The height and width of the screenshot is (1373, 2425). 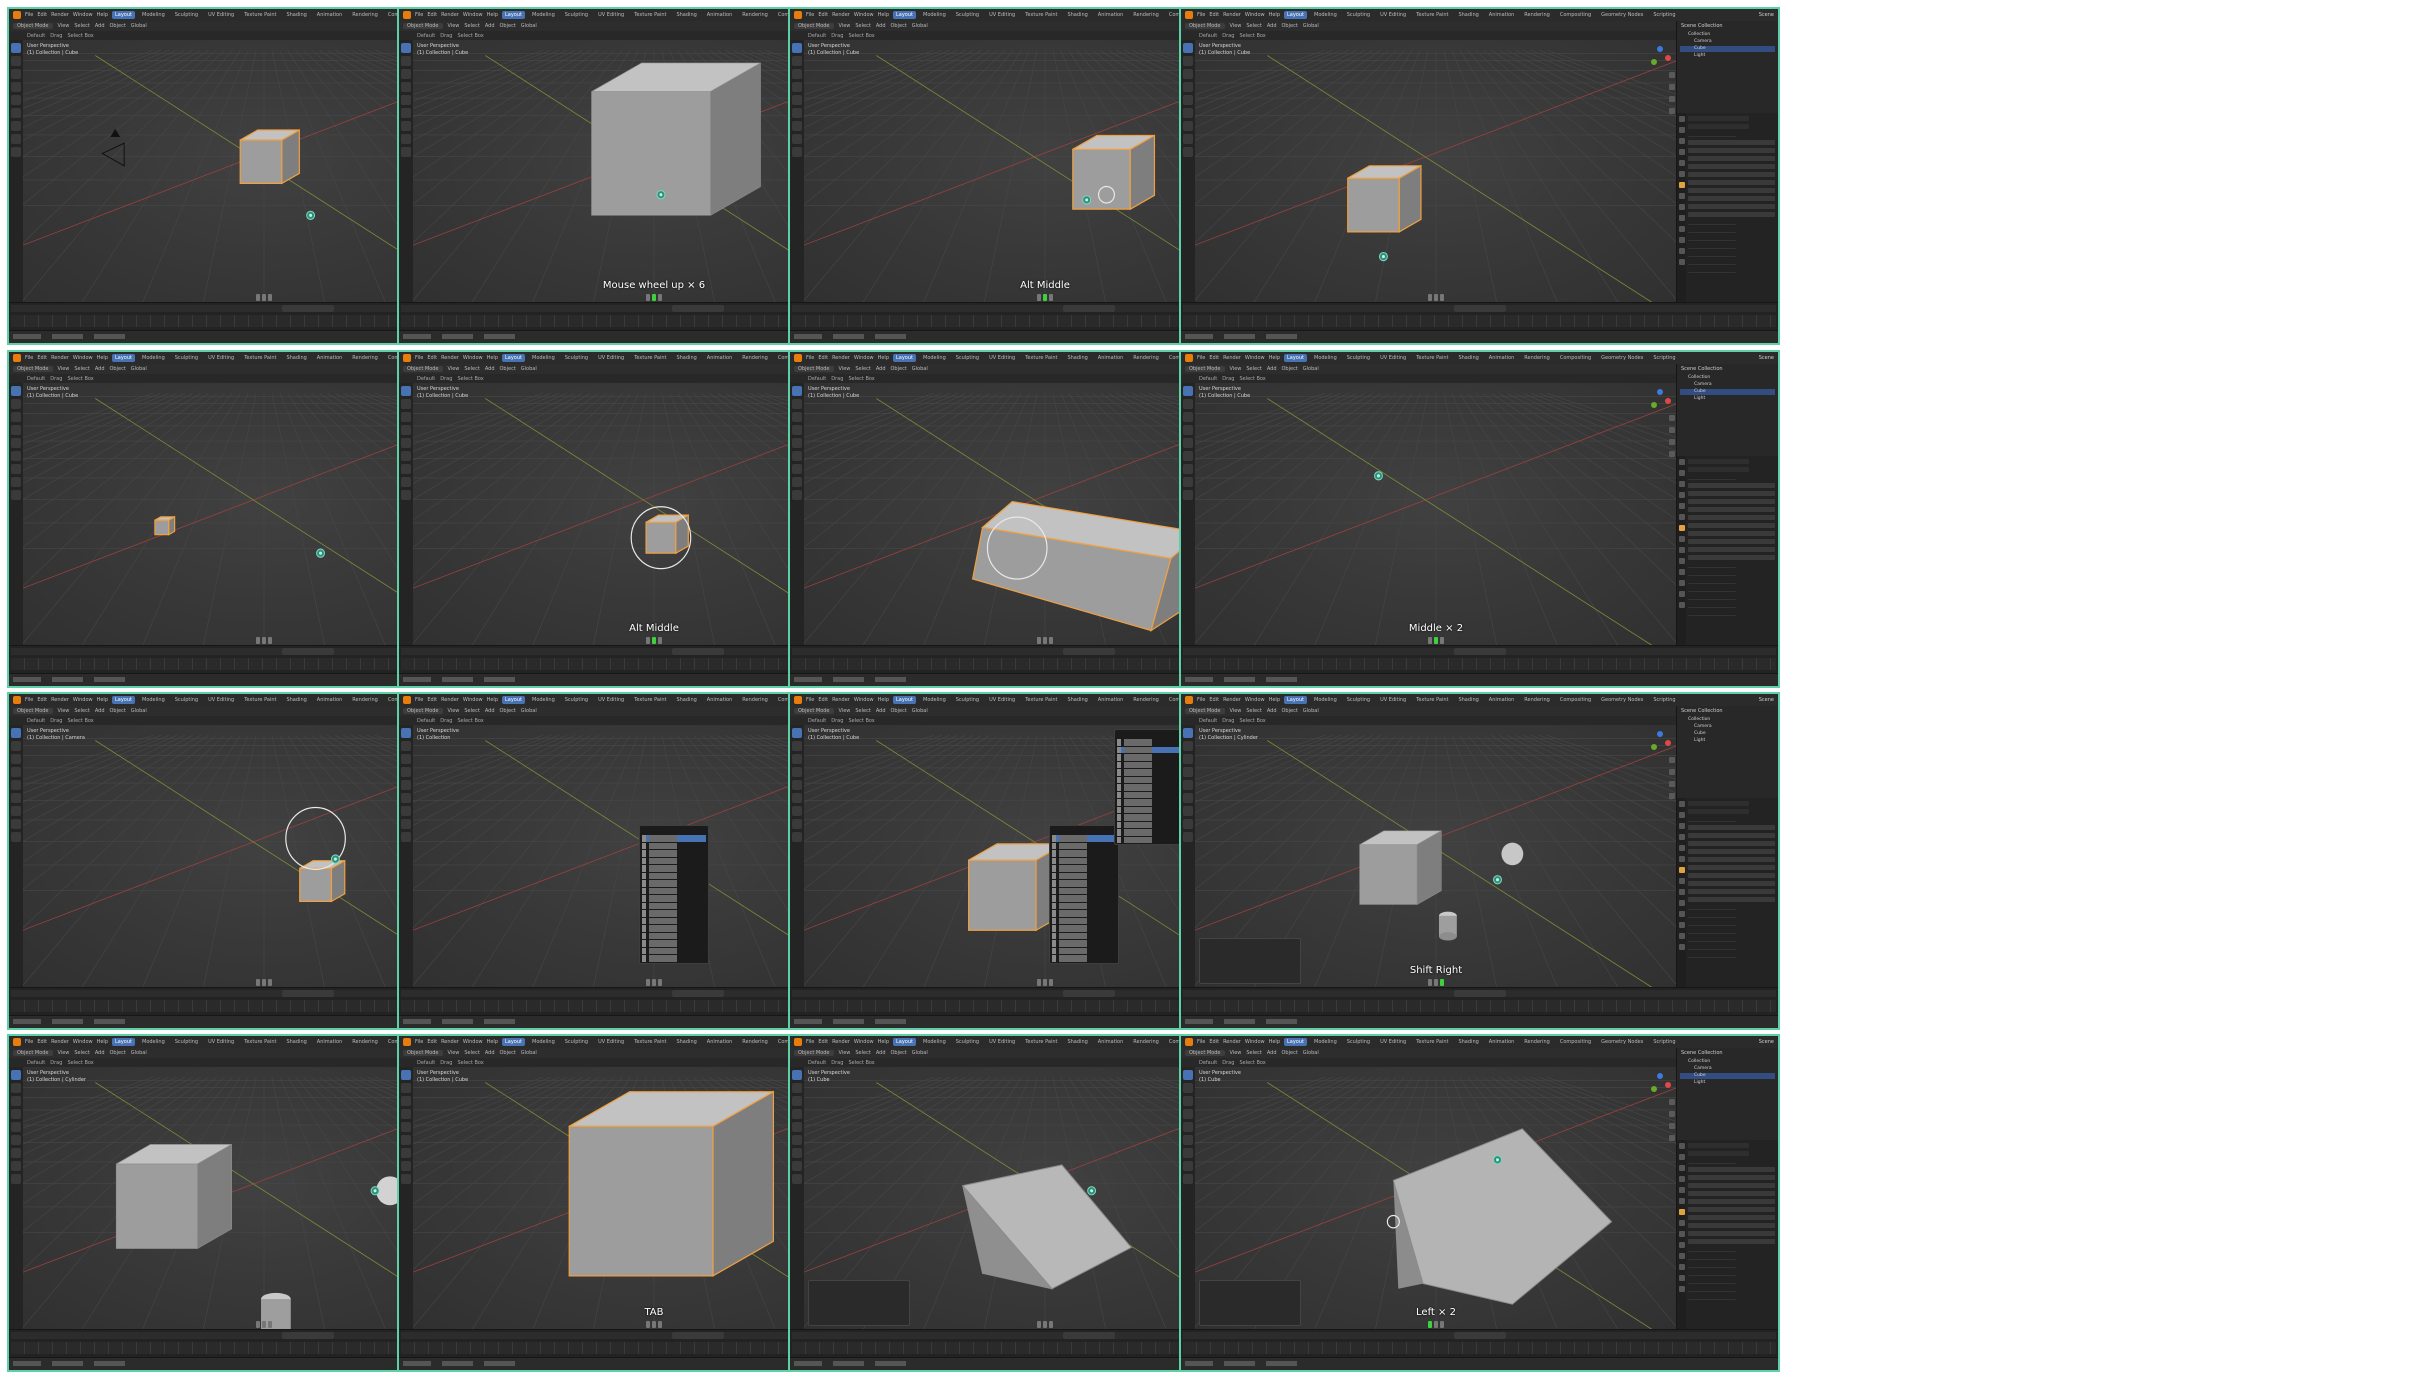 I want to click on constraints-tab-icon, so click(x=1681, y=1256).